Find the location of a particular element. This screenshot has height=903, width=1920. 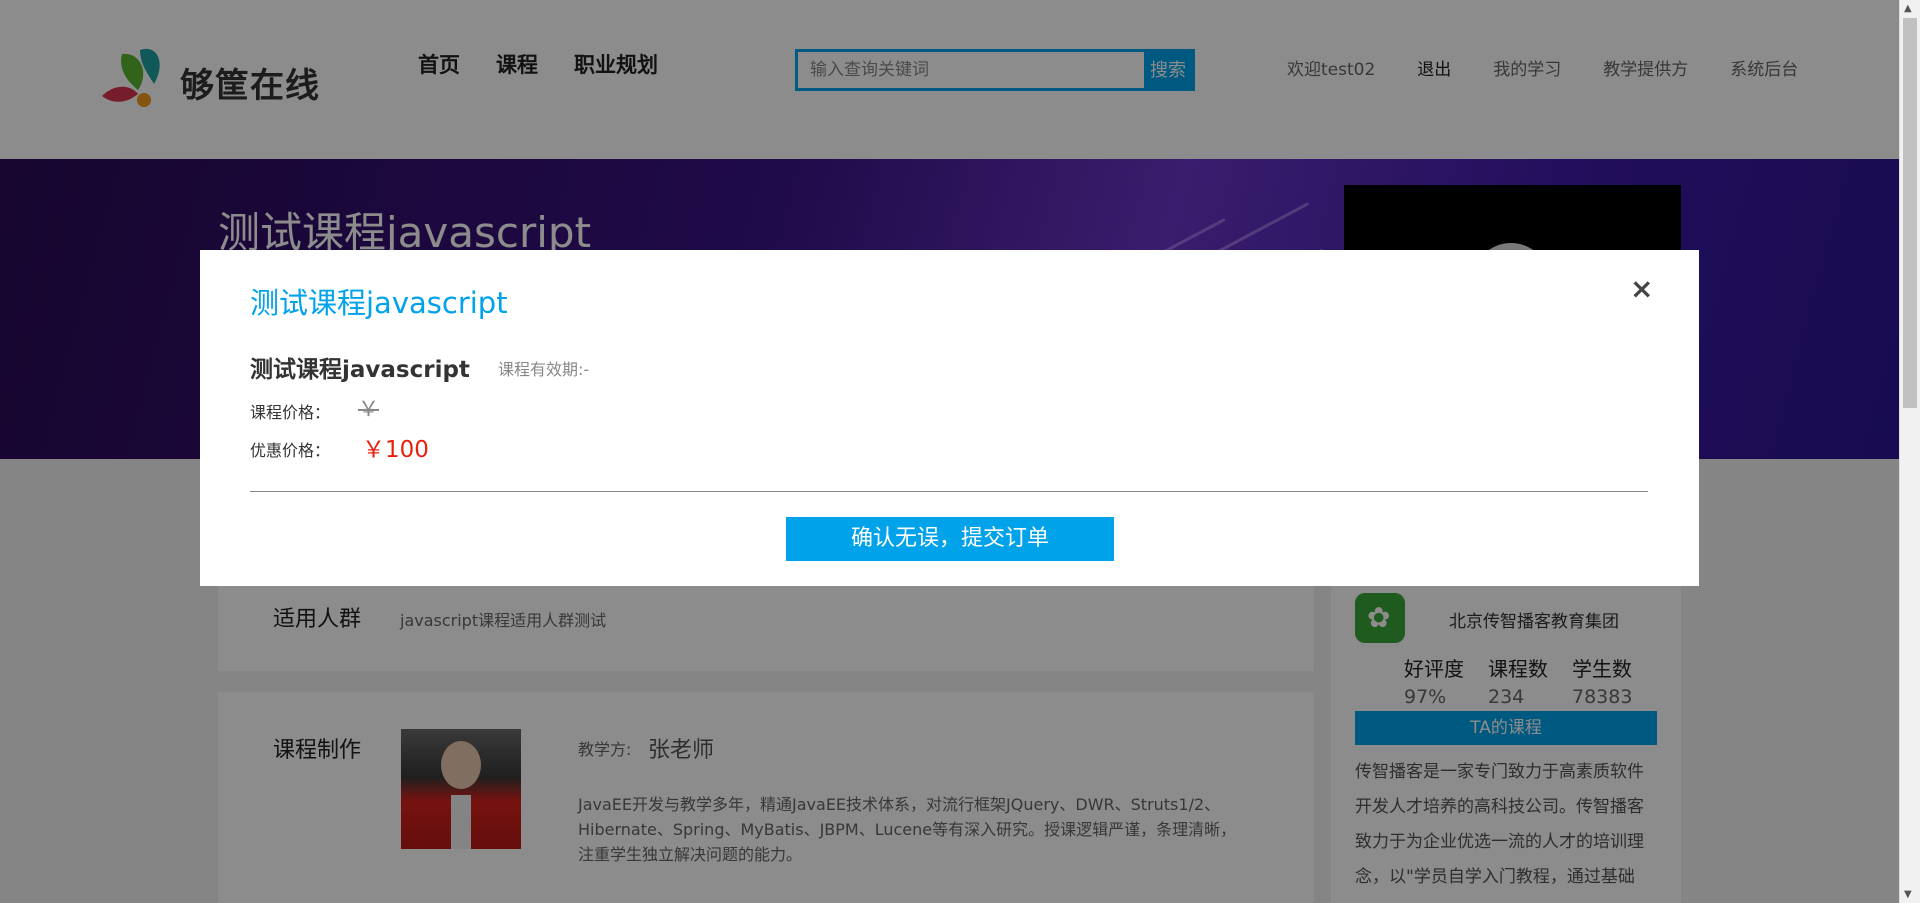

page-scrollbar: ▲ ▼ is located at coordinates (1909, 451).